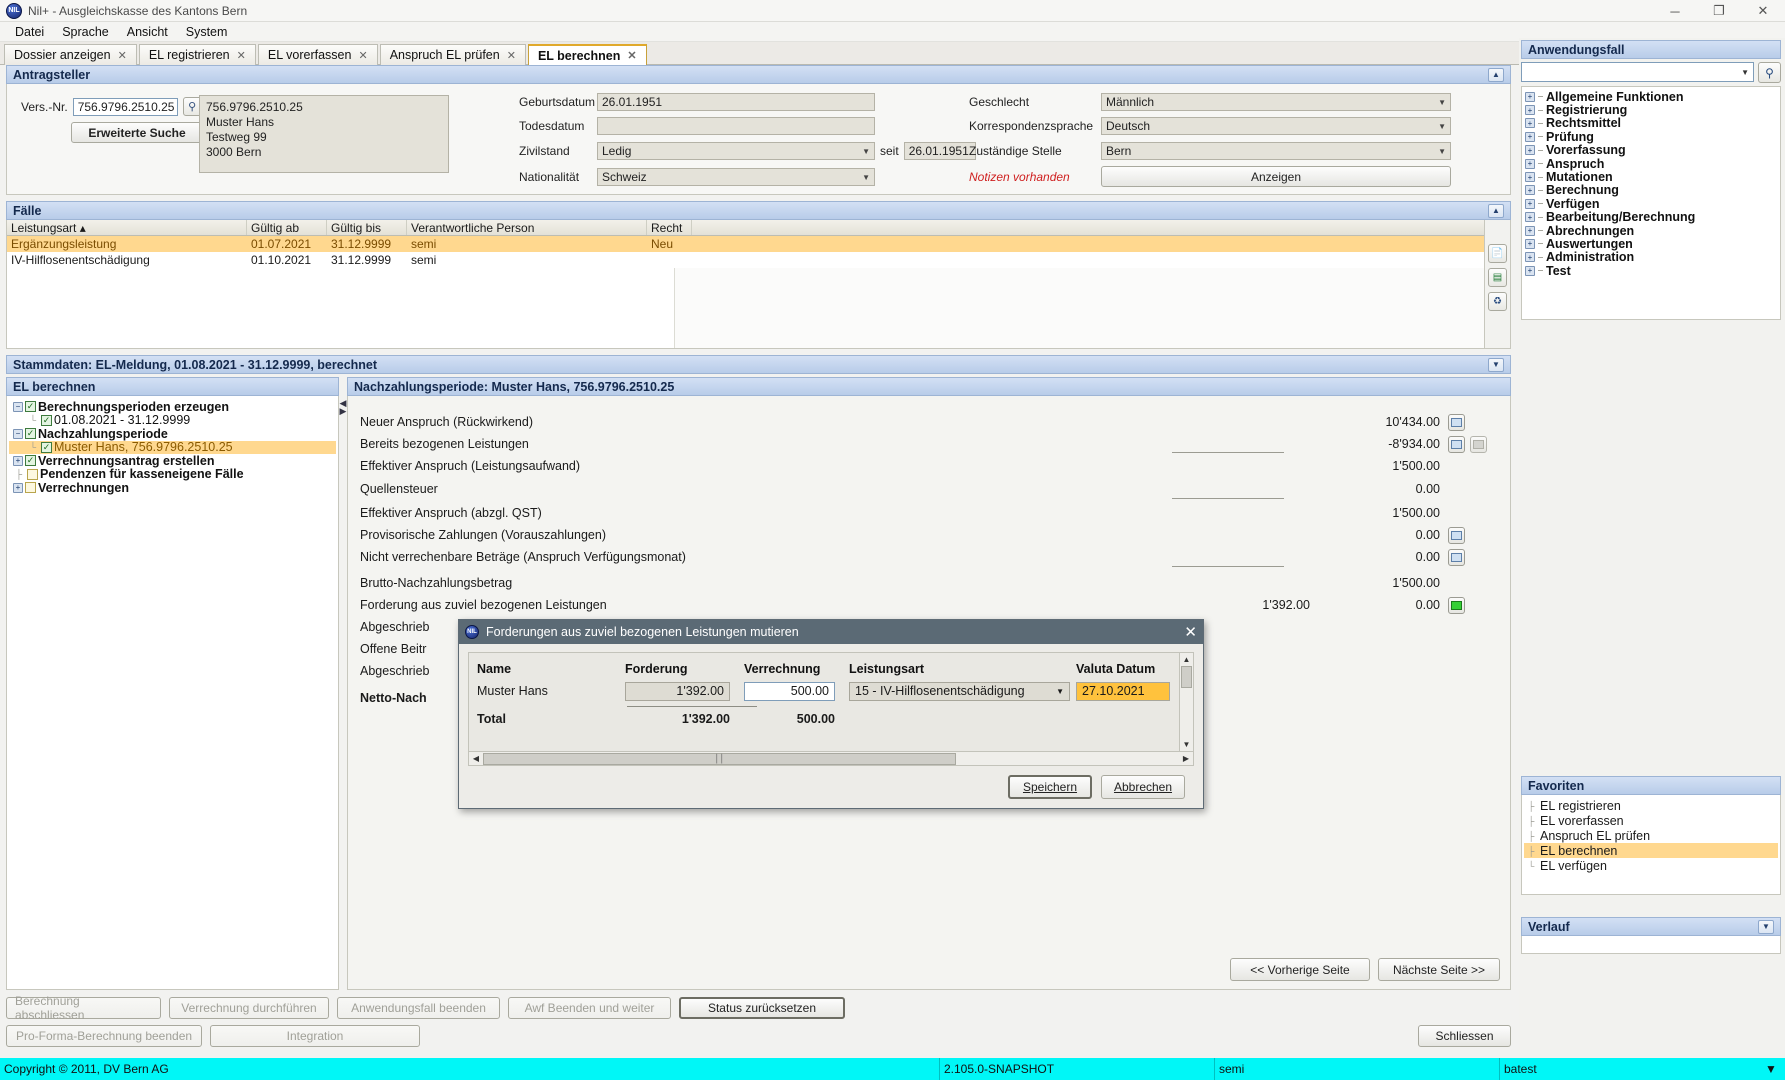 The image size is (1785, 1080). Describe the element at coordinates (1050, 787) in the screenshot. I see `speichern-button: Speichern` at that location.